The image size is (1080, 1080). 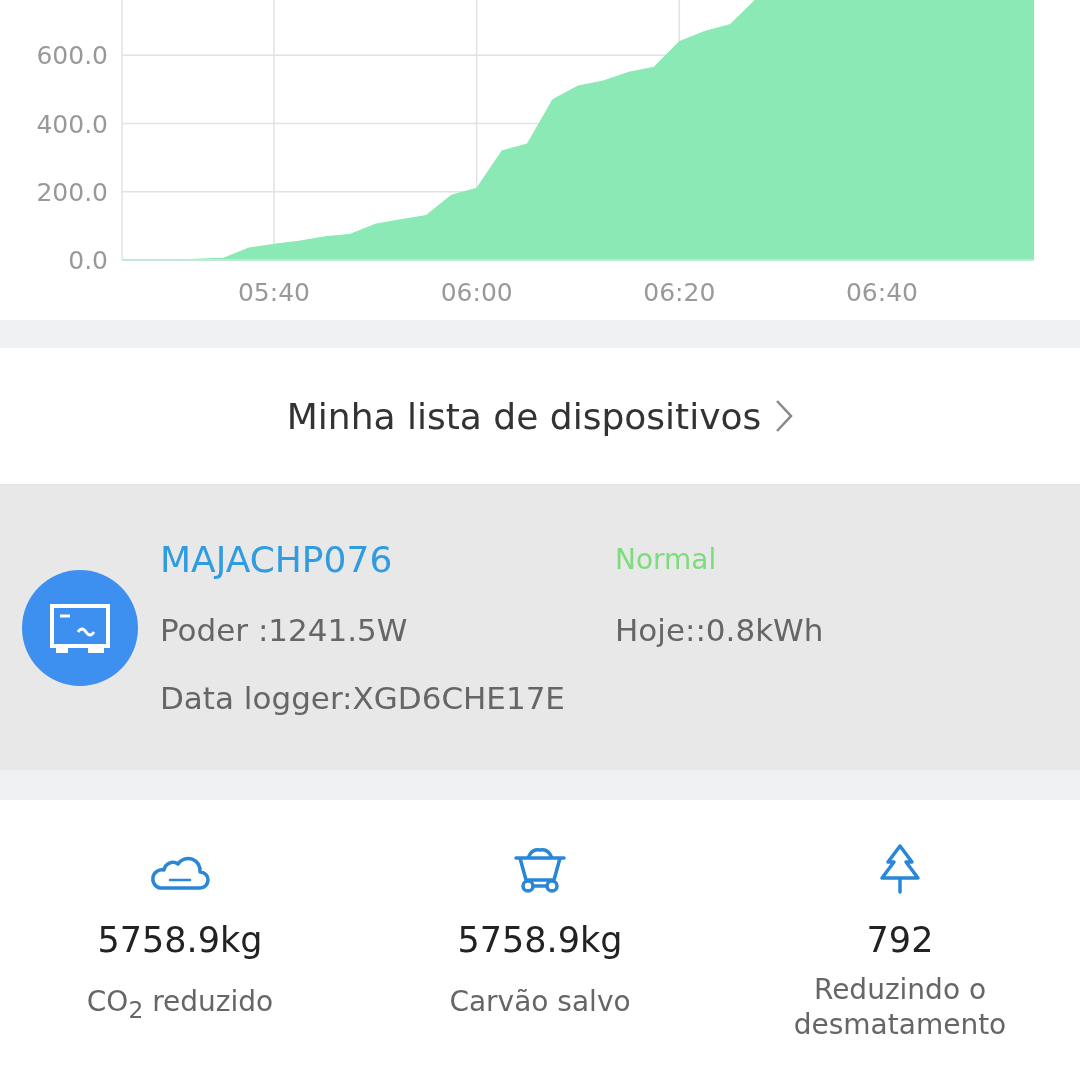 What do you see at coordinates (363, 698) in the screenshot?
I see `data-logger-id: Data logger:XGD6CHE17E` at bounding box center [363, 698].